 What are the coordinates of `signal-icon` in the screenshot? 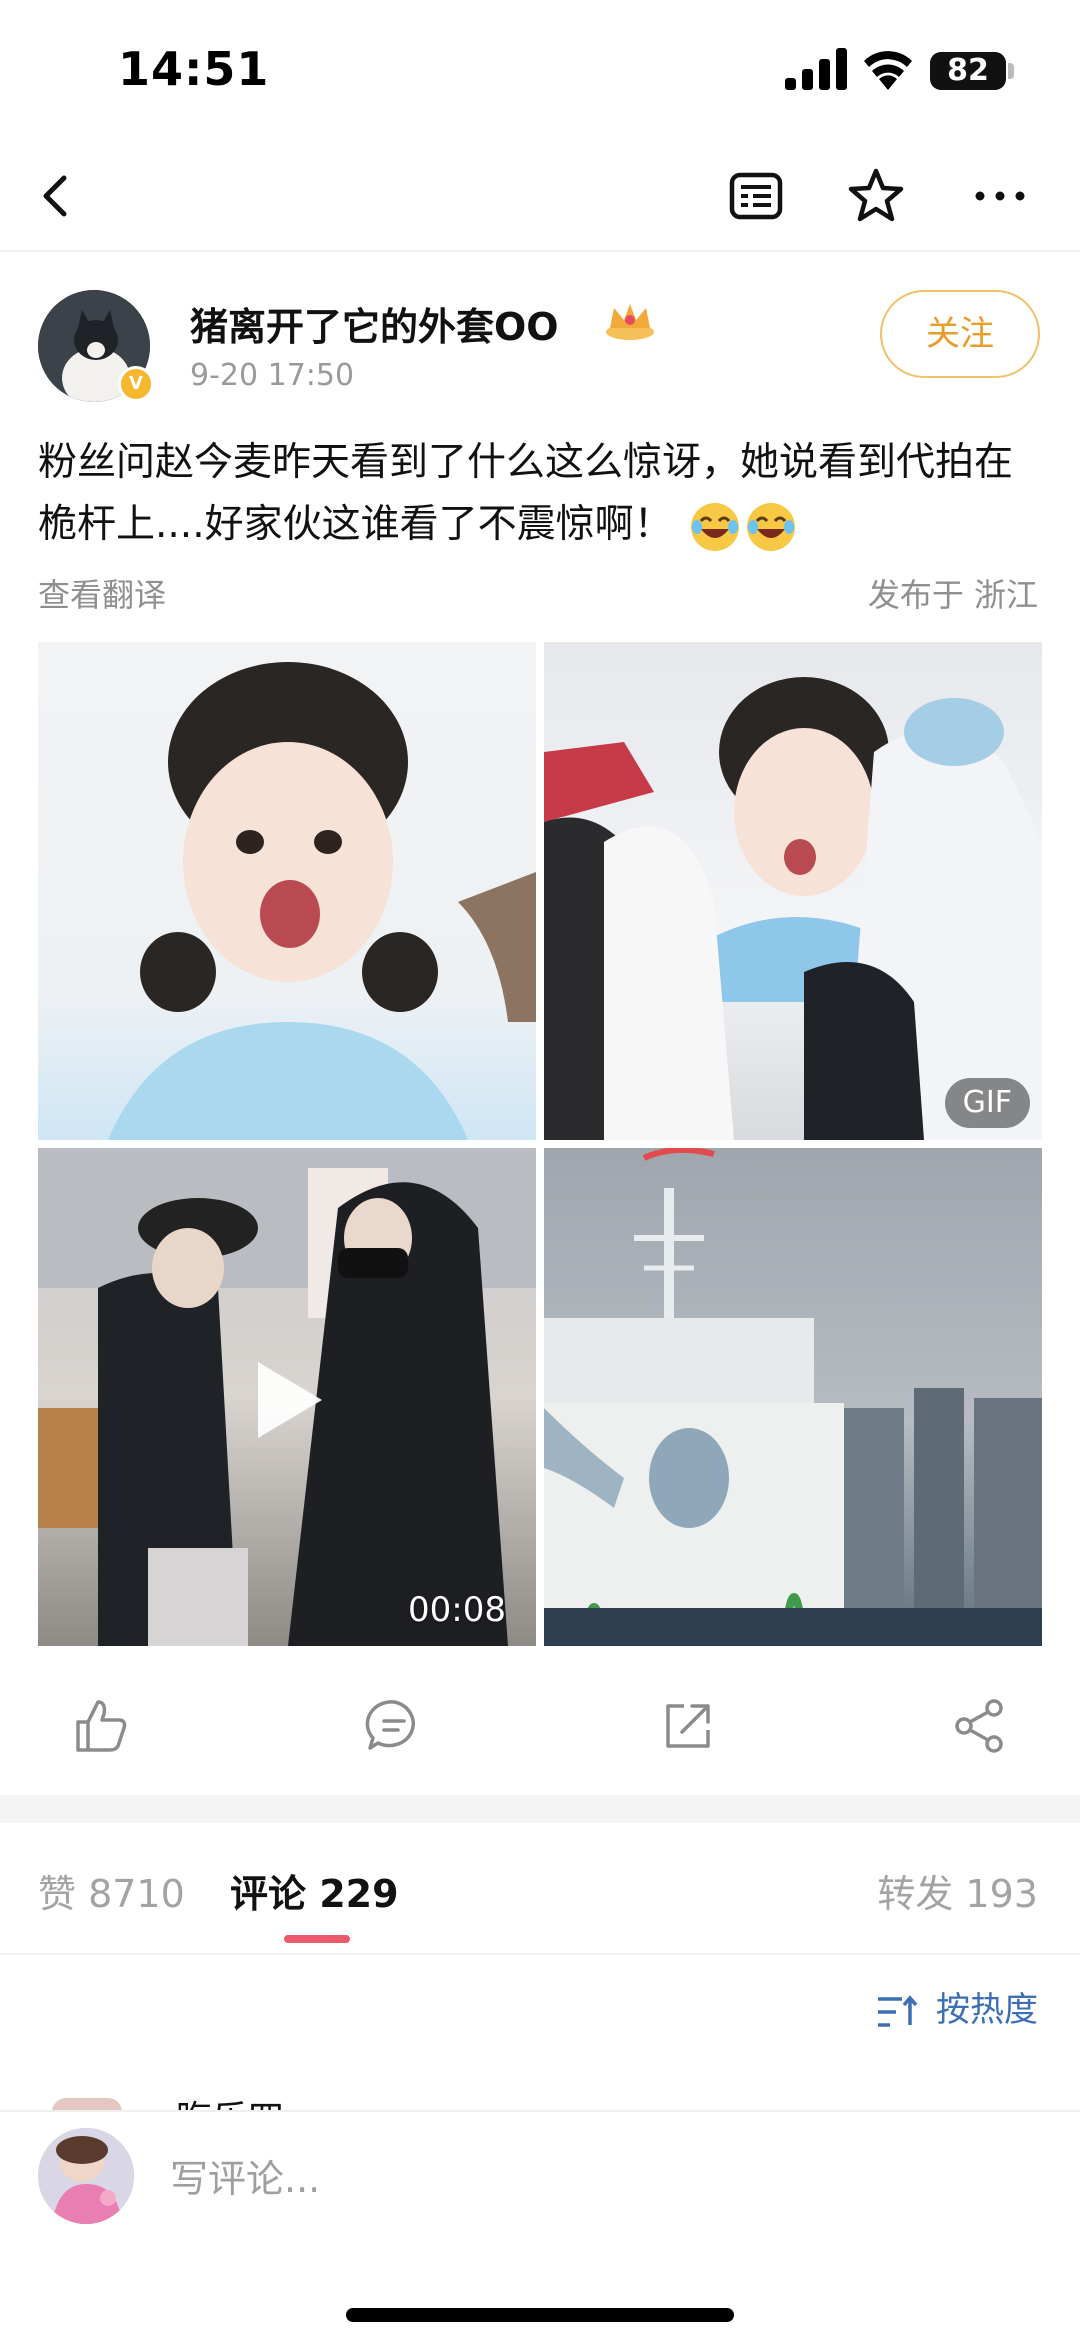 It's located at (816, 69).